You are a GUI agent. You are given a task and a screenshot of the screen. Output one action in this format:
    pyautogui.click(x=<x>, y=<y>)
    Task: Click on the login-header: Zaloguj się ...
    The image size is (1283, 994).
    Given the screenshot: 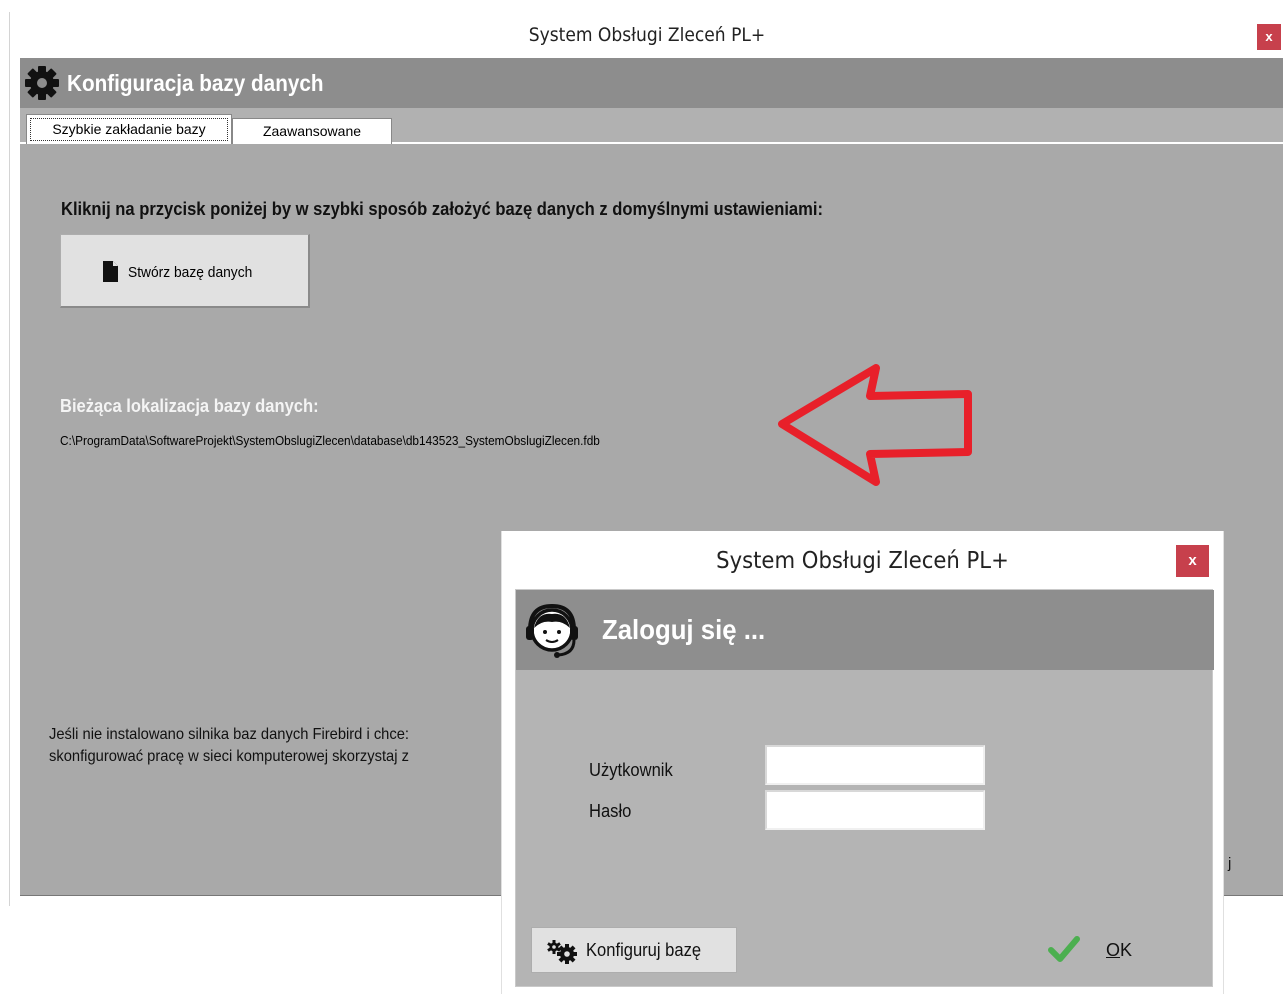 What is the action you would take?
    pyautogui.click(x=865, y=630)
    